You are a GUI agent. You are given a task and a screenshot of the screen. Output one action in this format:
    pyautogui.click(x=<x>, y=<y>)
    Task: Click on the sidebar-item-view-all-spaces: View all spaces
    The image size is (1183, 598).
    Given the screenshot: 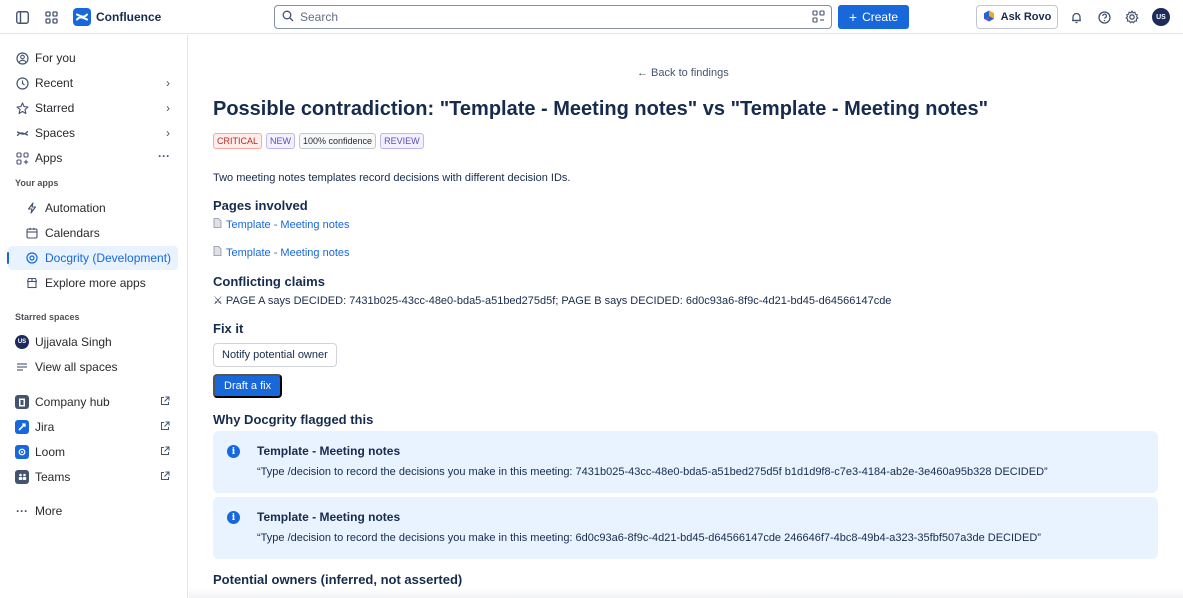 What is the action you would take?
    pyautogui.click(x=93, y=367)
    